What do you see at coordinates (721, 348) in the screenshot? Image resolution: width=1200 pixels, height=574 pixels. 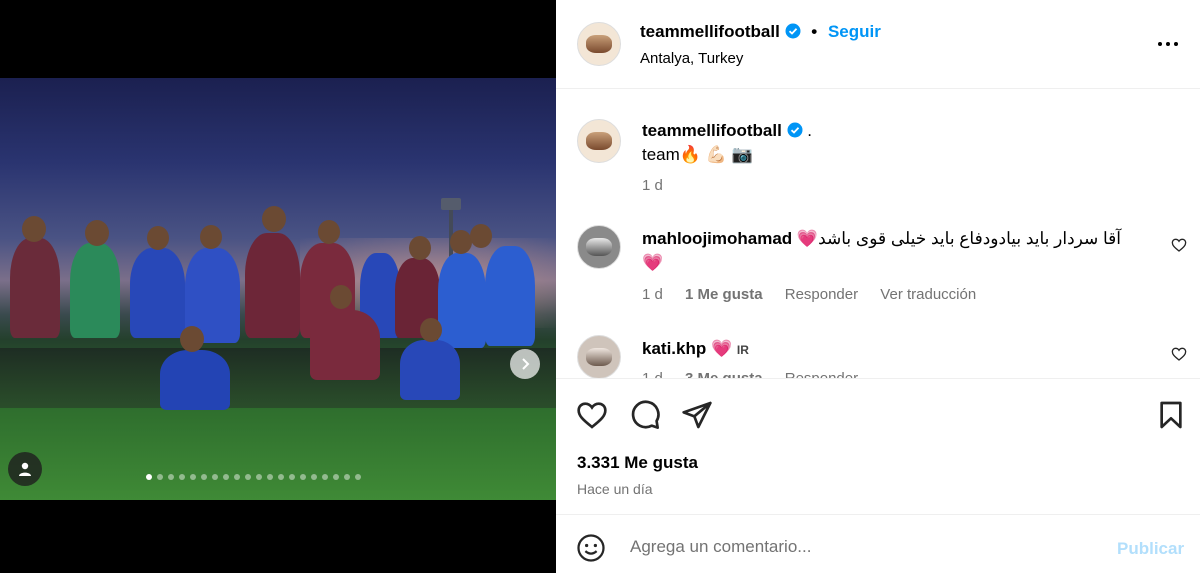 I see `comment-text: 💗` at bounding box center [721, 348].